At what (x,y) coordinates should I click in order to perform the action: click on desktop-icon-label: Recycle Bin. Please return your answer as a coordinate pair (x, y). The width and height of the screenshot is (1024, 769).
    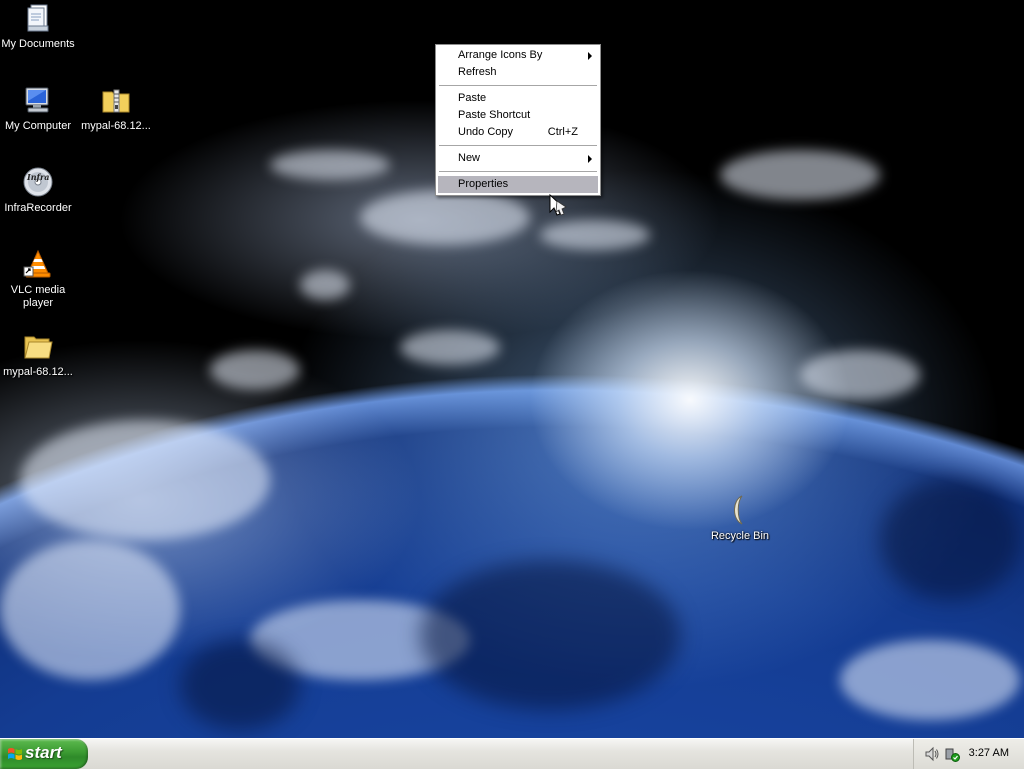
    Looking at the image, I should click on (740, 536).